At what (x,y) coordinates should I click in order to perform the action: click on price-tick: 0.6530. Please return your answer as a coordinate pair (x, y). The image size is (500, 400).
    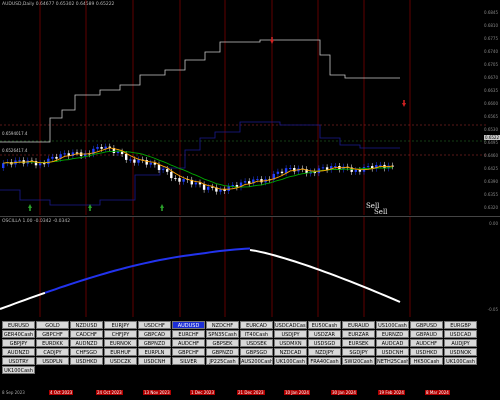
    Looking at the image, I should click on (491, 129).